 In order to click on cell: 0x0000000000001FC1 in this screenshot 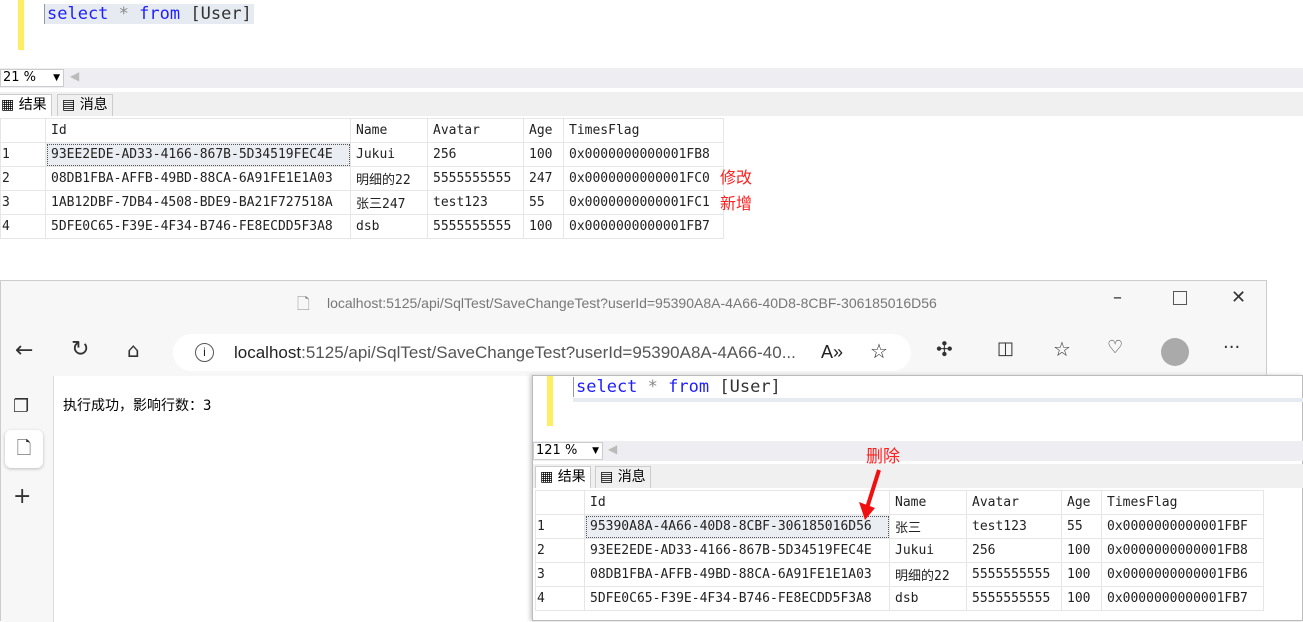, I will do `click(643, 202)`.